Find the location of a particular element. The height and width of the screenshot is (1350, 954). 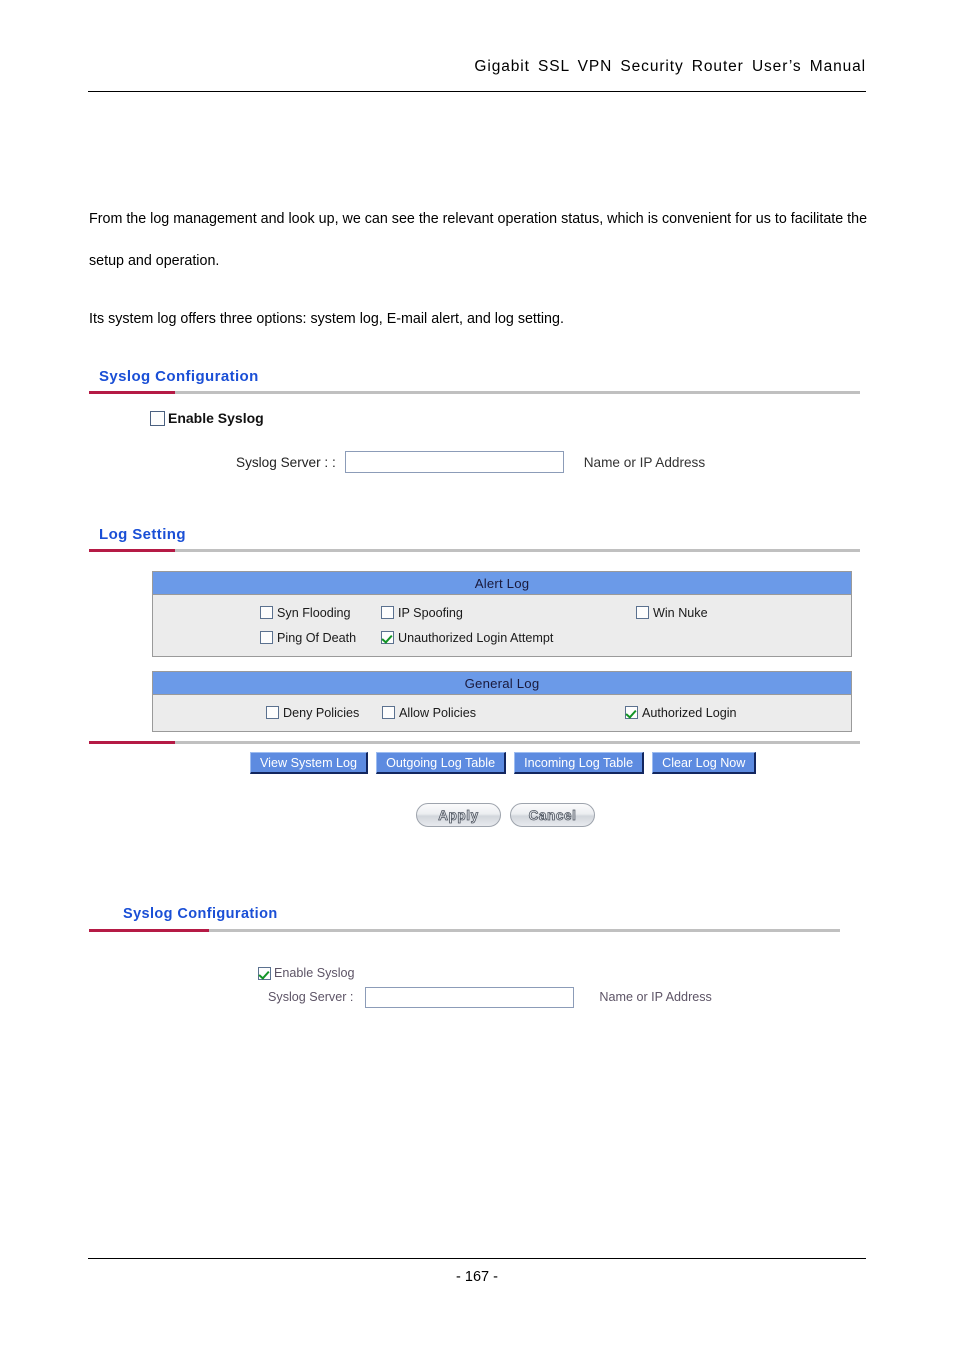

checkbox-cell-ping-of-death: Ping Of Death is located at coordinates (265, 638).